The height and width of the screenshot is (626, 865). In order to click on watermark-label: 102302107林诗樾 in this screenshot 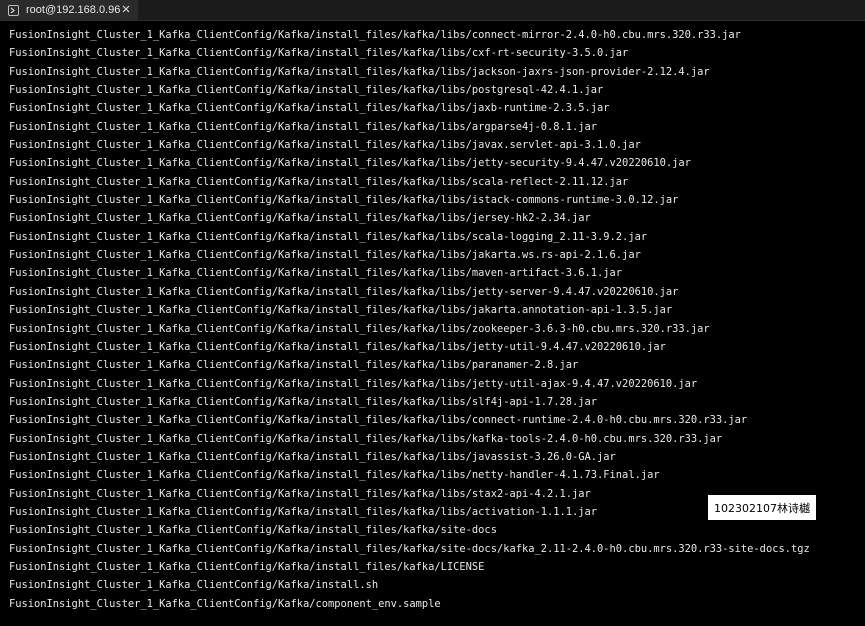, I will do `click(762, 507)`.